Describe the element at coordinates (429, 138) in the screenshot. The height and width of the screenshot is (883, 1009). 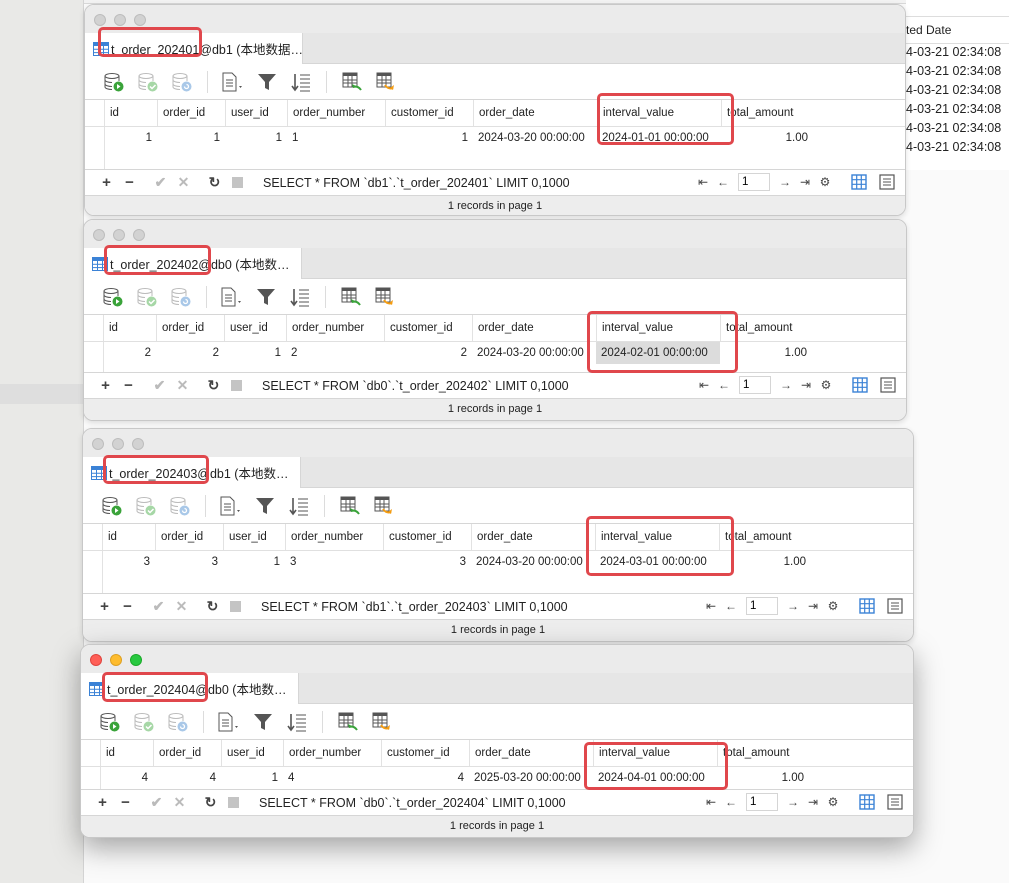
I see `cell-customer-id: 1` at that location.